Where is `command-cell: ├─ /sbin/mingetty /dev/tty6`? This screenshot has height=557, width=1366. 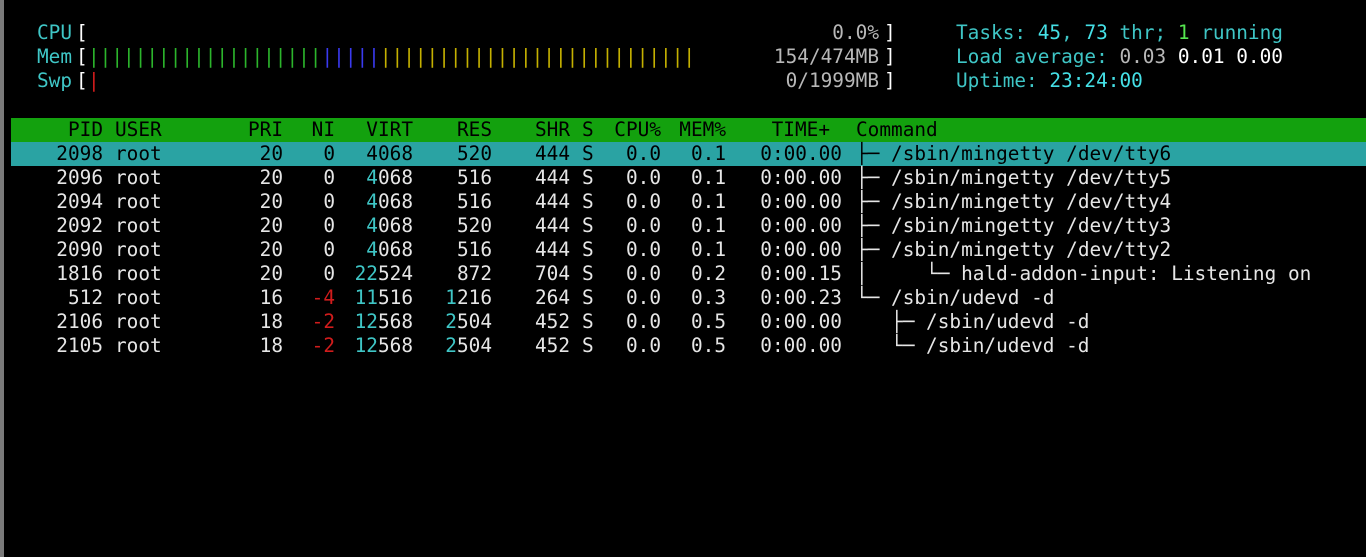 command-cell: ├─ /sbin/mingetty /dev/tty6 is located at coordinates (1013, 154).